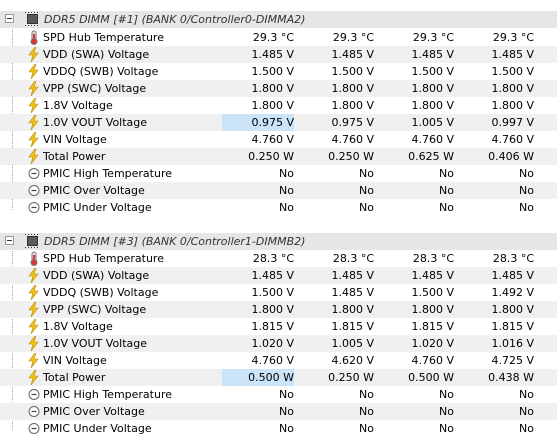 This screenshot has width=557, height=444. What do you see at coordinates (433, 258) in the screenshot?
I see `maximum-value: 28.3 °C` at bounding box center [433, 258].